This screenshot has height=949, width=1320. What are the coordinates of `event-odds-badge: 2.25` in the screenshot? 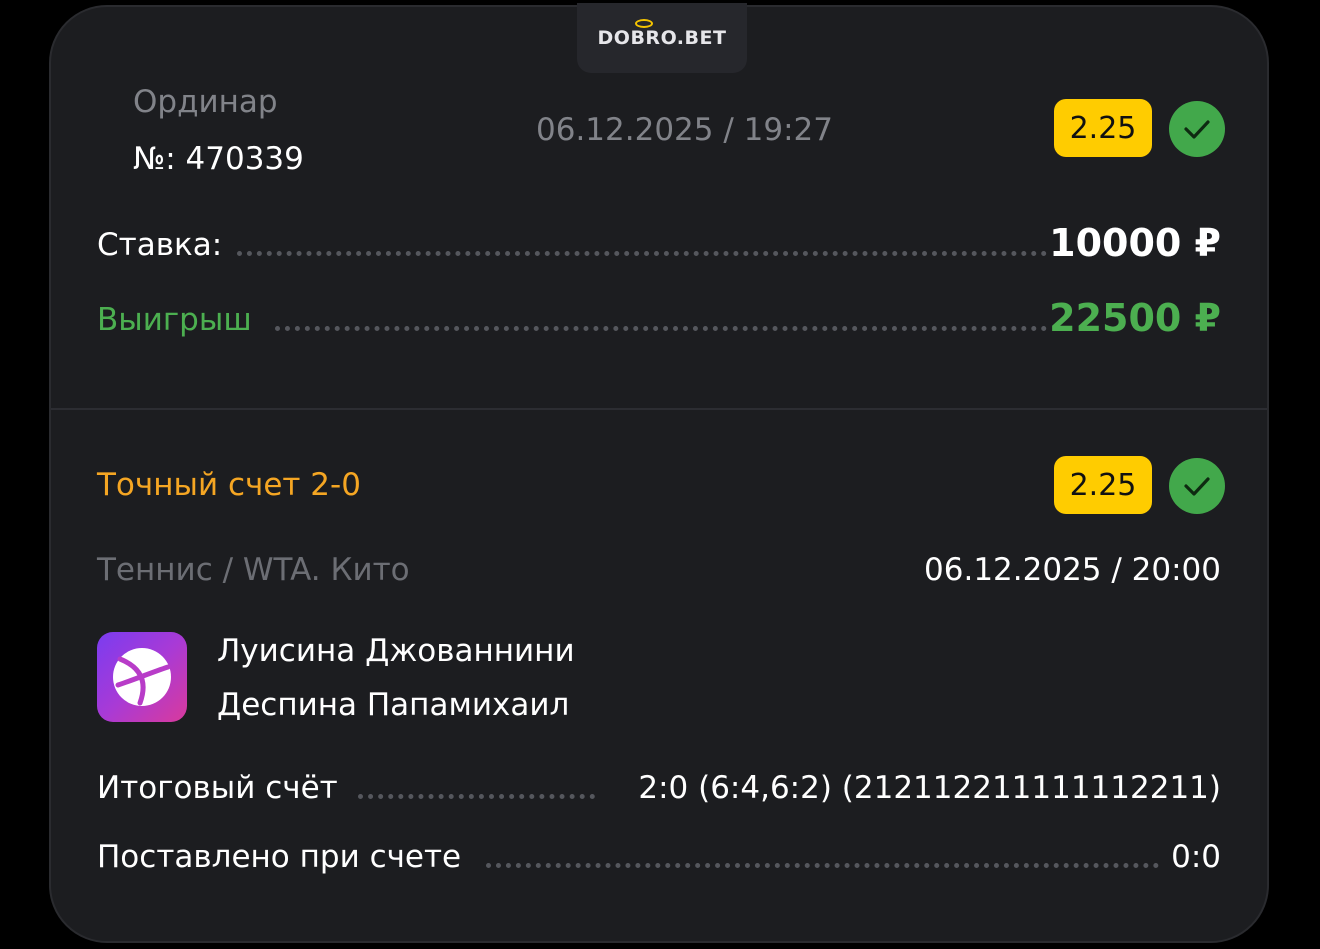 It's located at (1103, 485).